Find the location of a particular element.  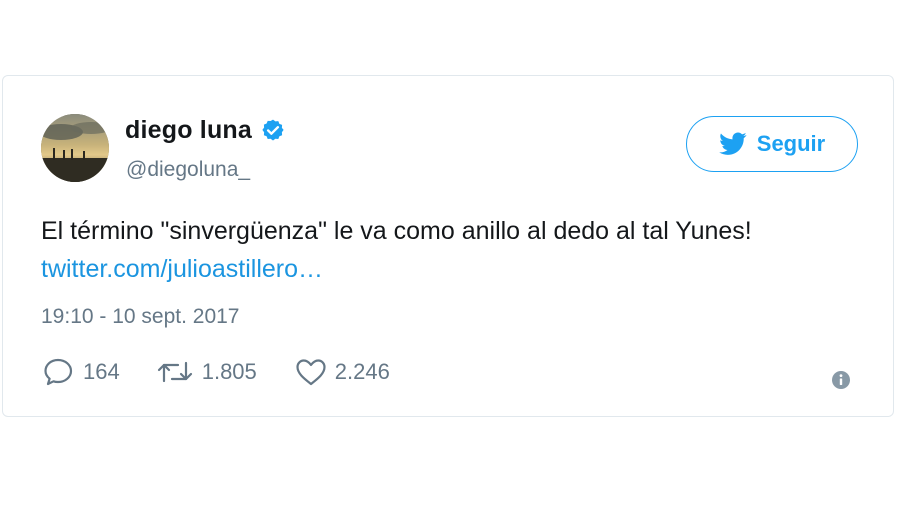

reply-icon is located at coordinates (59, 372).